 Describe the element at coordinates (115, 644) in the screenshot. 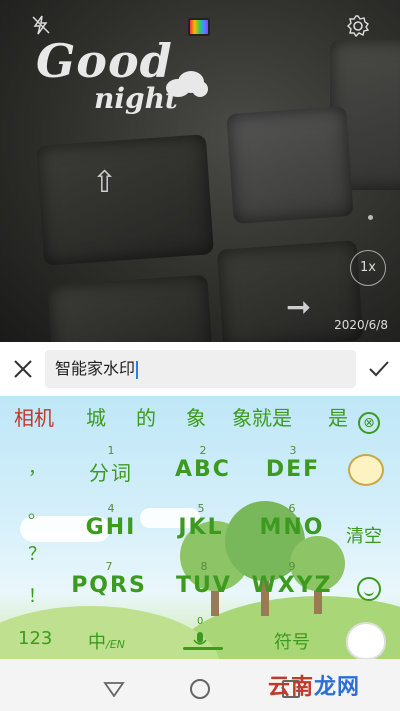

I see `lang-en-label: /EN` at that location.